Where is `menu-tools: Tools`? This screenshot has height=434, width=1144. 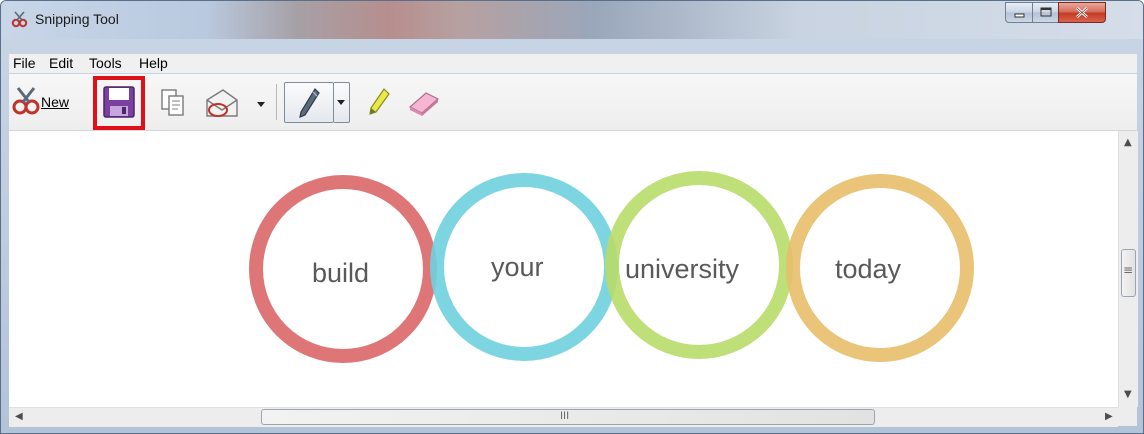 menu-tools: Tools is located at coordinates (105, 63).